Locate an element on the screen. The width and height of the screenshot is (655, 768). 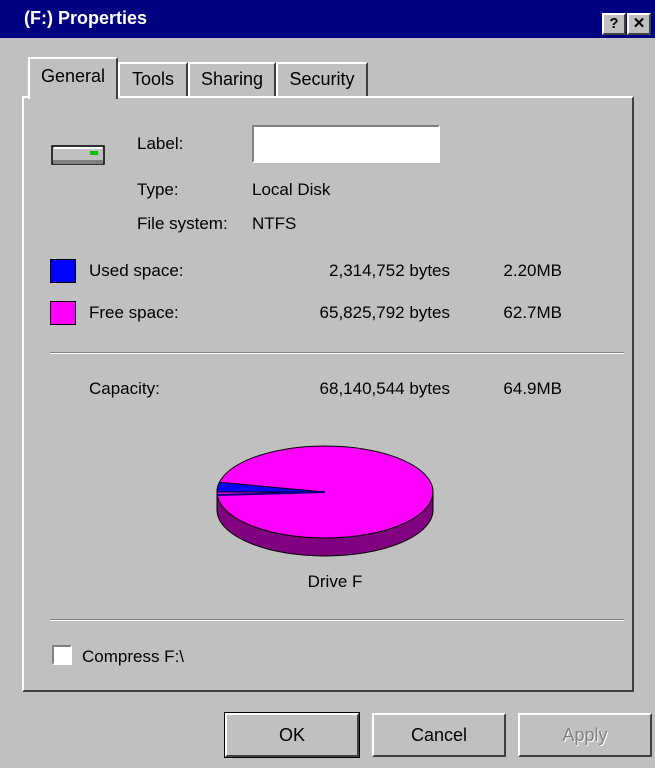
type-value: Local Disk is located at coordinates (291, 189).